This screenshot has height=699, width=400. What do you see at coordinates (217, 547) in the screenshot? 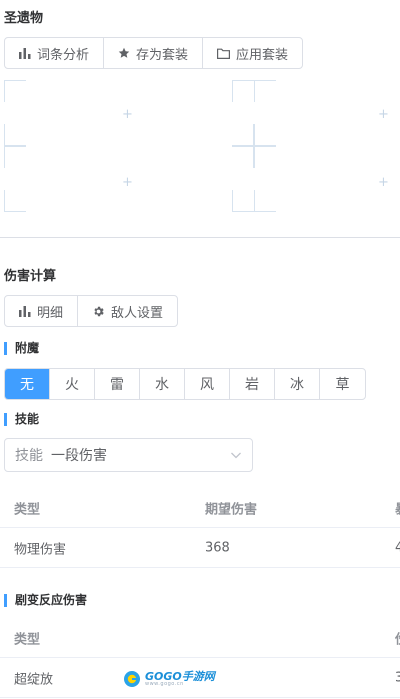
I see `cell-expected: 368` at bounding box center [217, 547].